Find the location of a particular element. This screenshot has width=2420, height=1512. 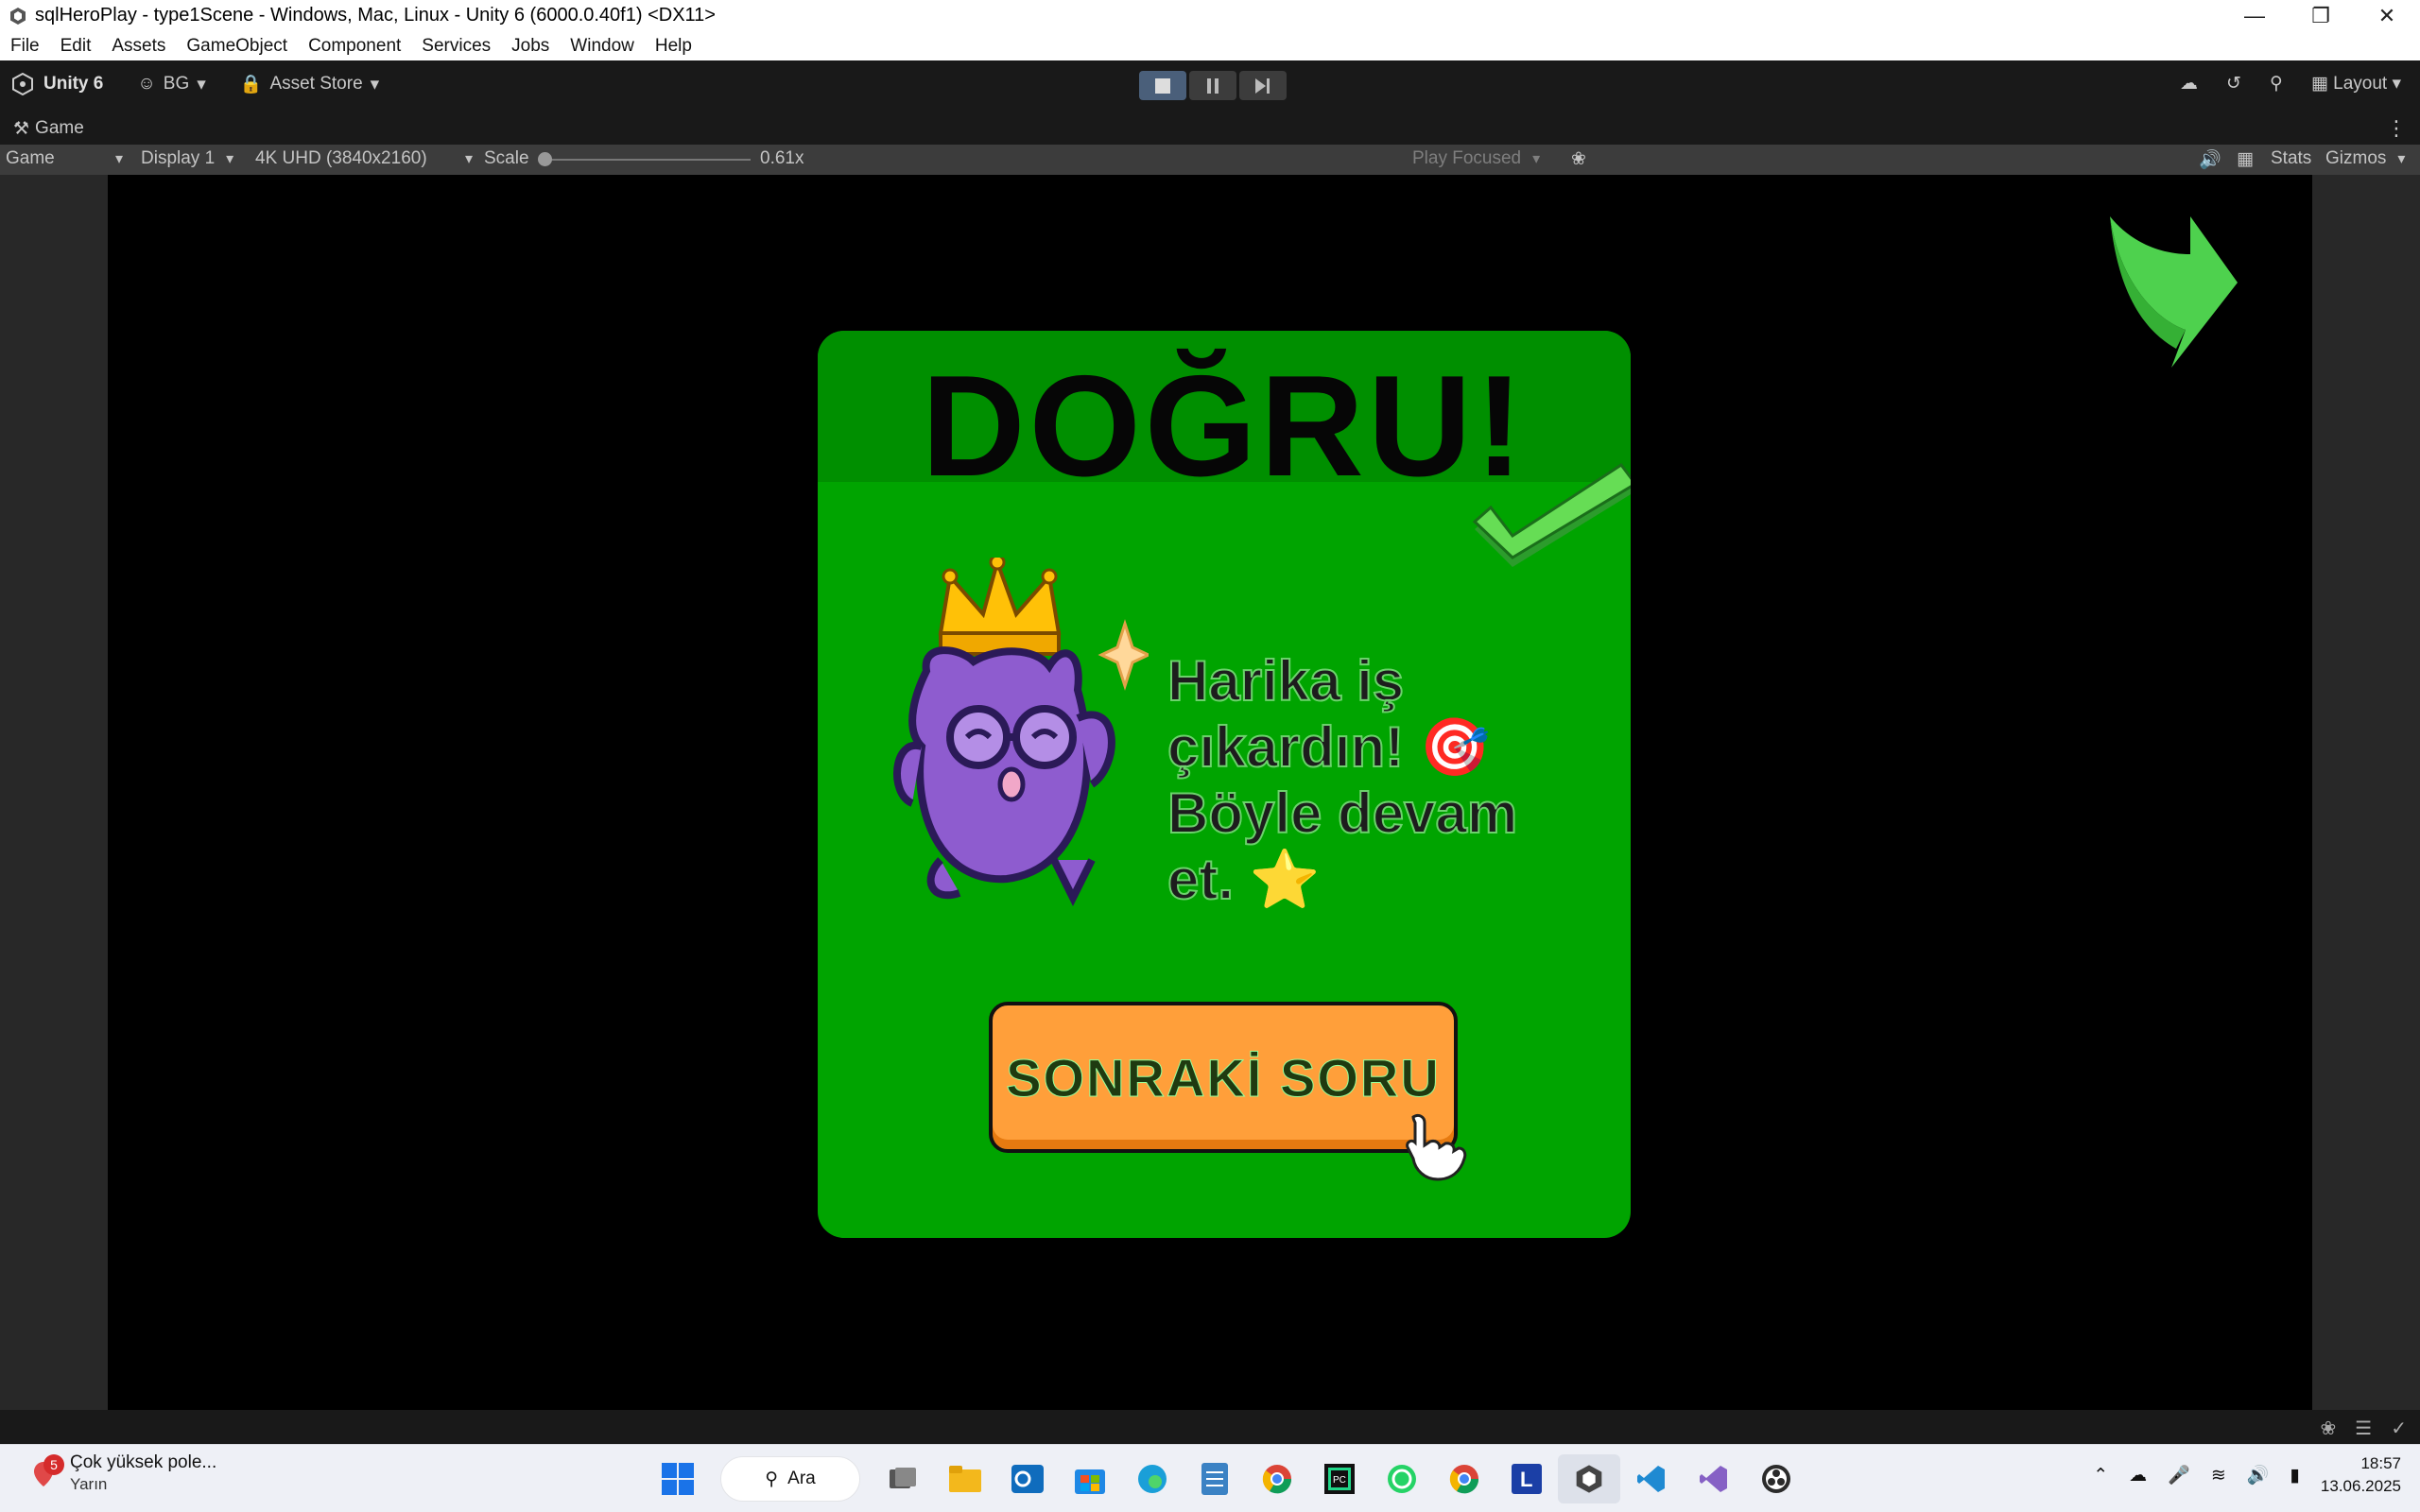

restore-button: ❐ is located at coordinates (2321, 15).